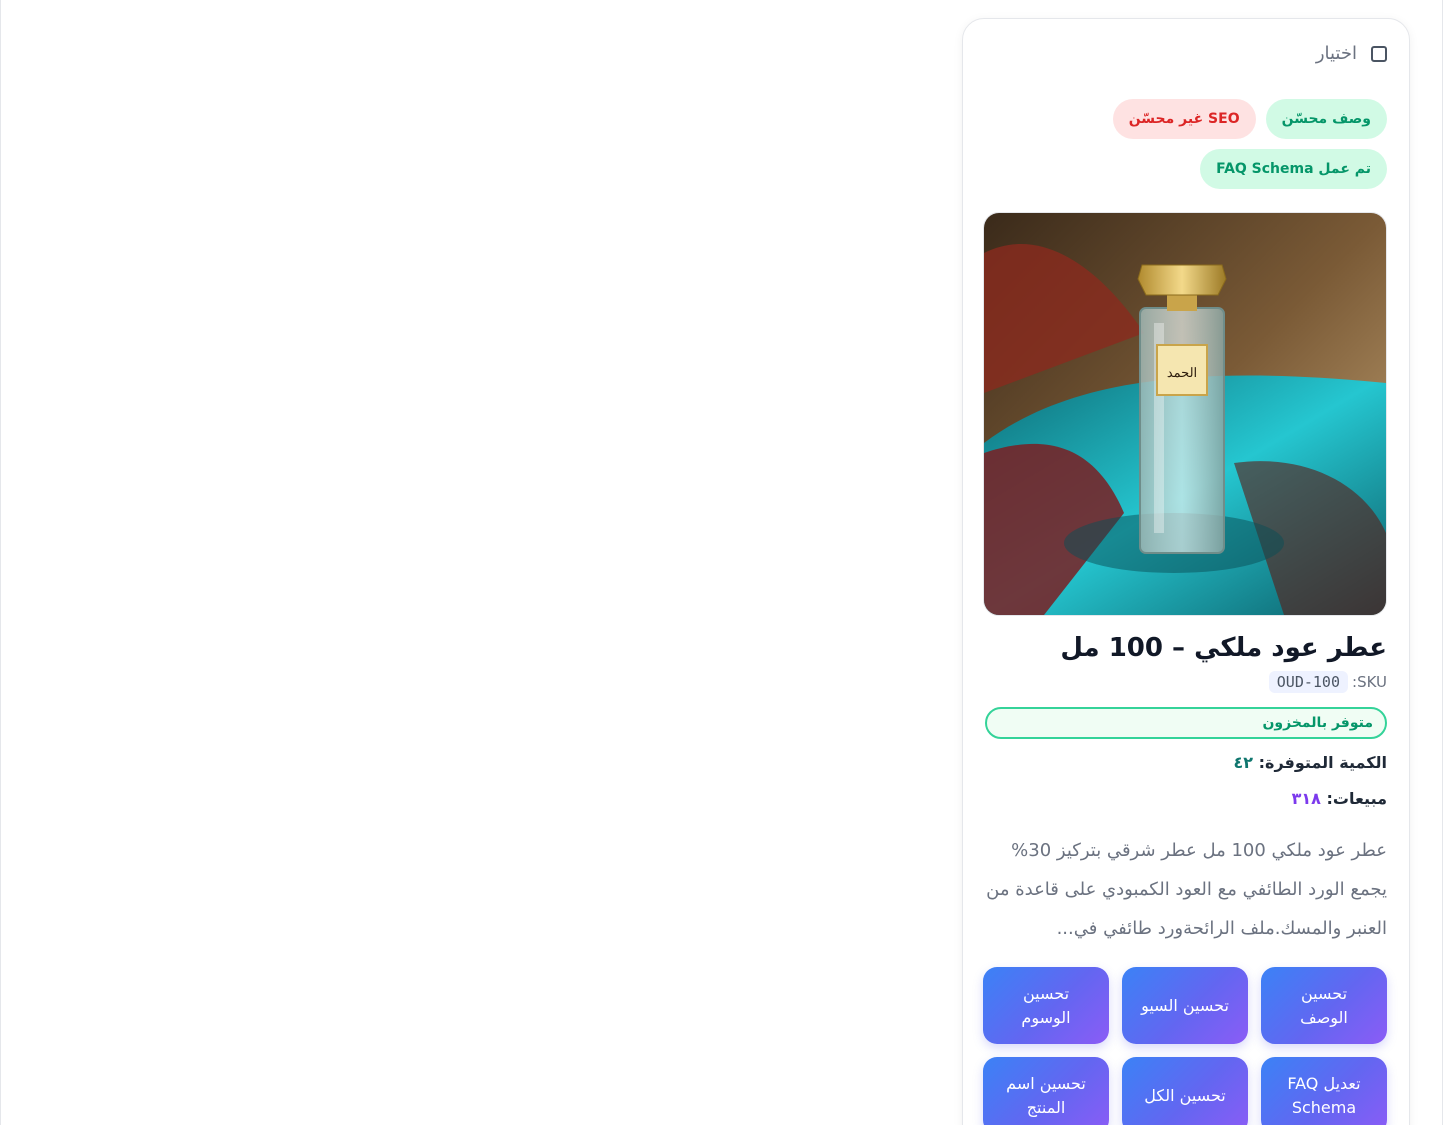  What do you see at coordinates (1184, 119) in the screenshot?
I see `badge-seo-not-optimized: SEO غير محسّن` at bounding box center [1184, 119].